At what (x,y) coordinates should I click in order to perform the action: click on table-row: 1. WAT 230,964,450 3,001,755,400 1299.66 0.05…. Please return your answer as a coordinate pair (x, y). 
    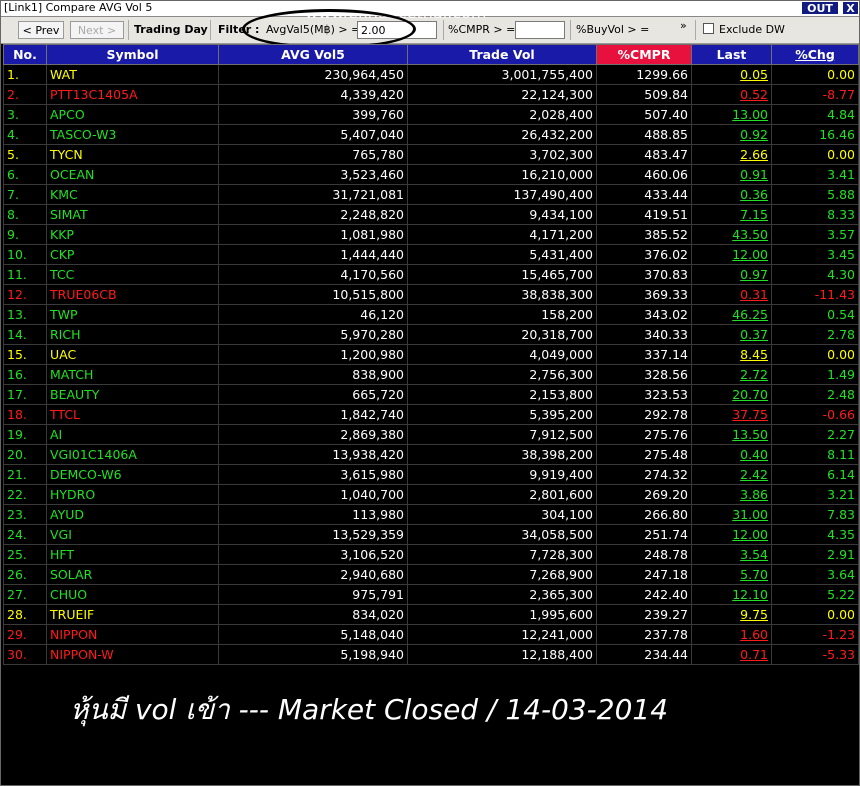
    Looking at the image, I should click on (431, 74).